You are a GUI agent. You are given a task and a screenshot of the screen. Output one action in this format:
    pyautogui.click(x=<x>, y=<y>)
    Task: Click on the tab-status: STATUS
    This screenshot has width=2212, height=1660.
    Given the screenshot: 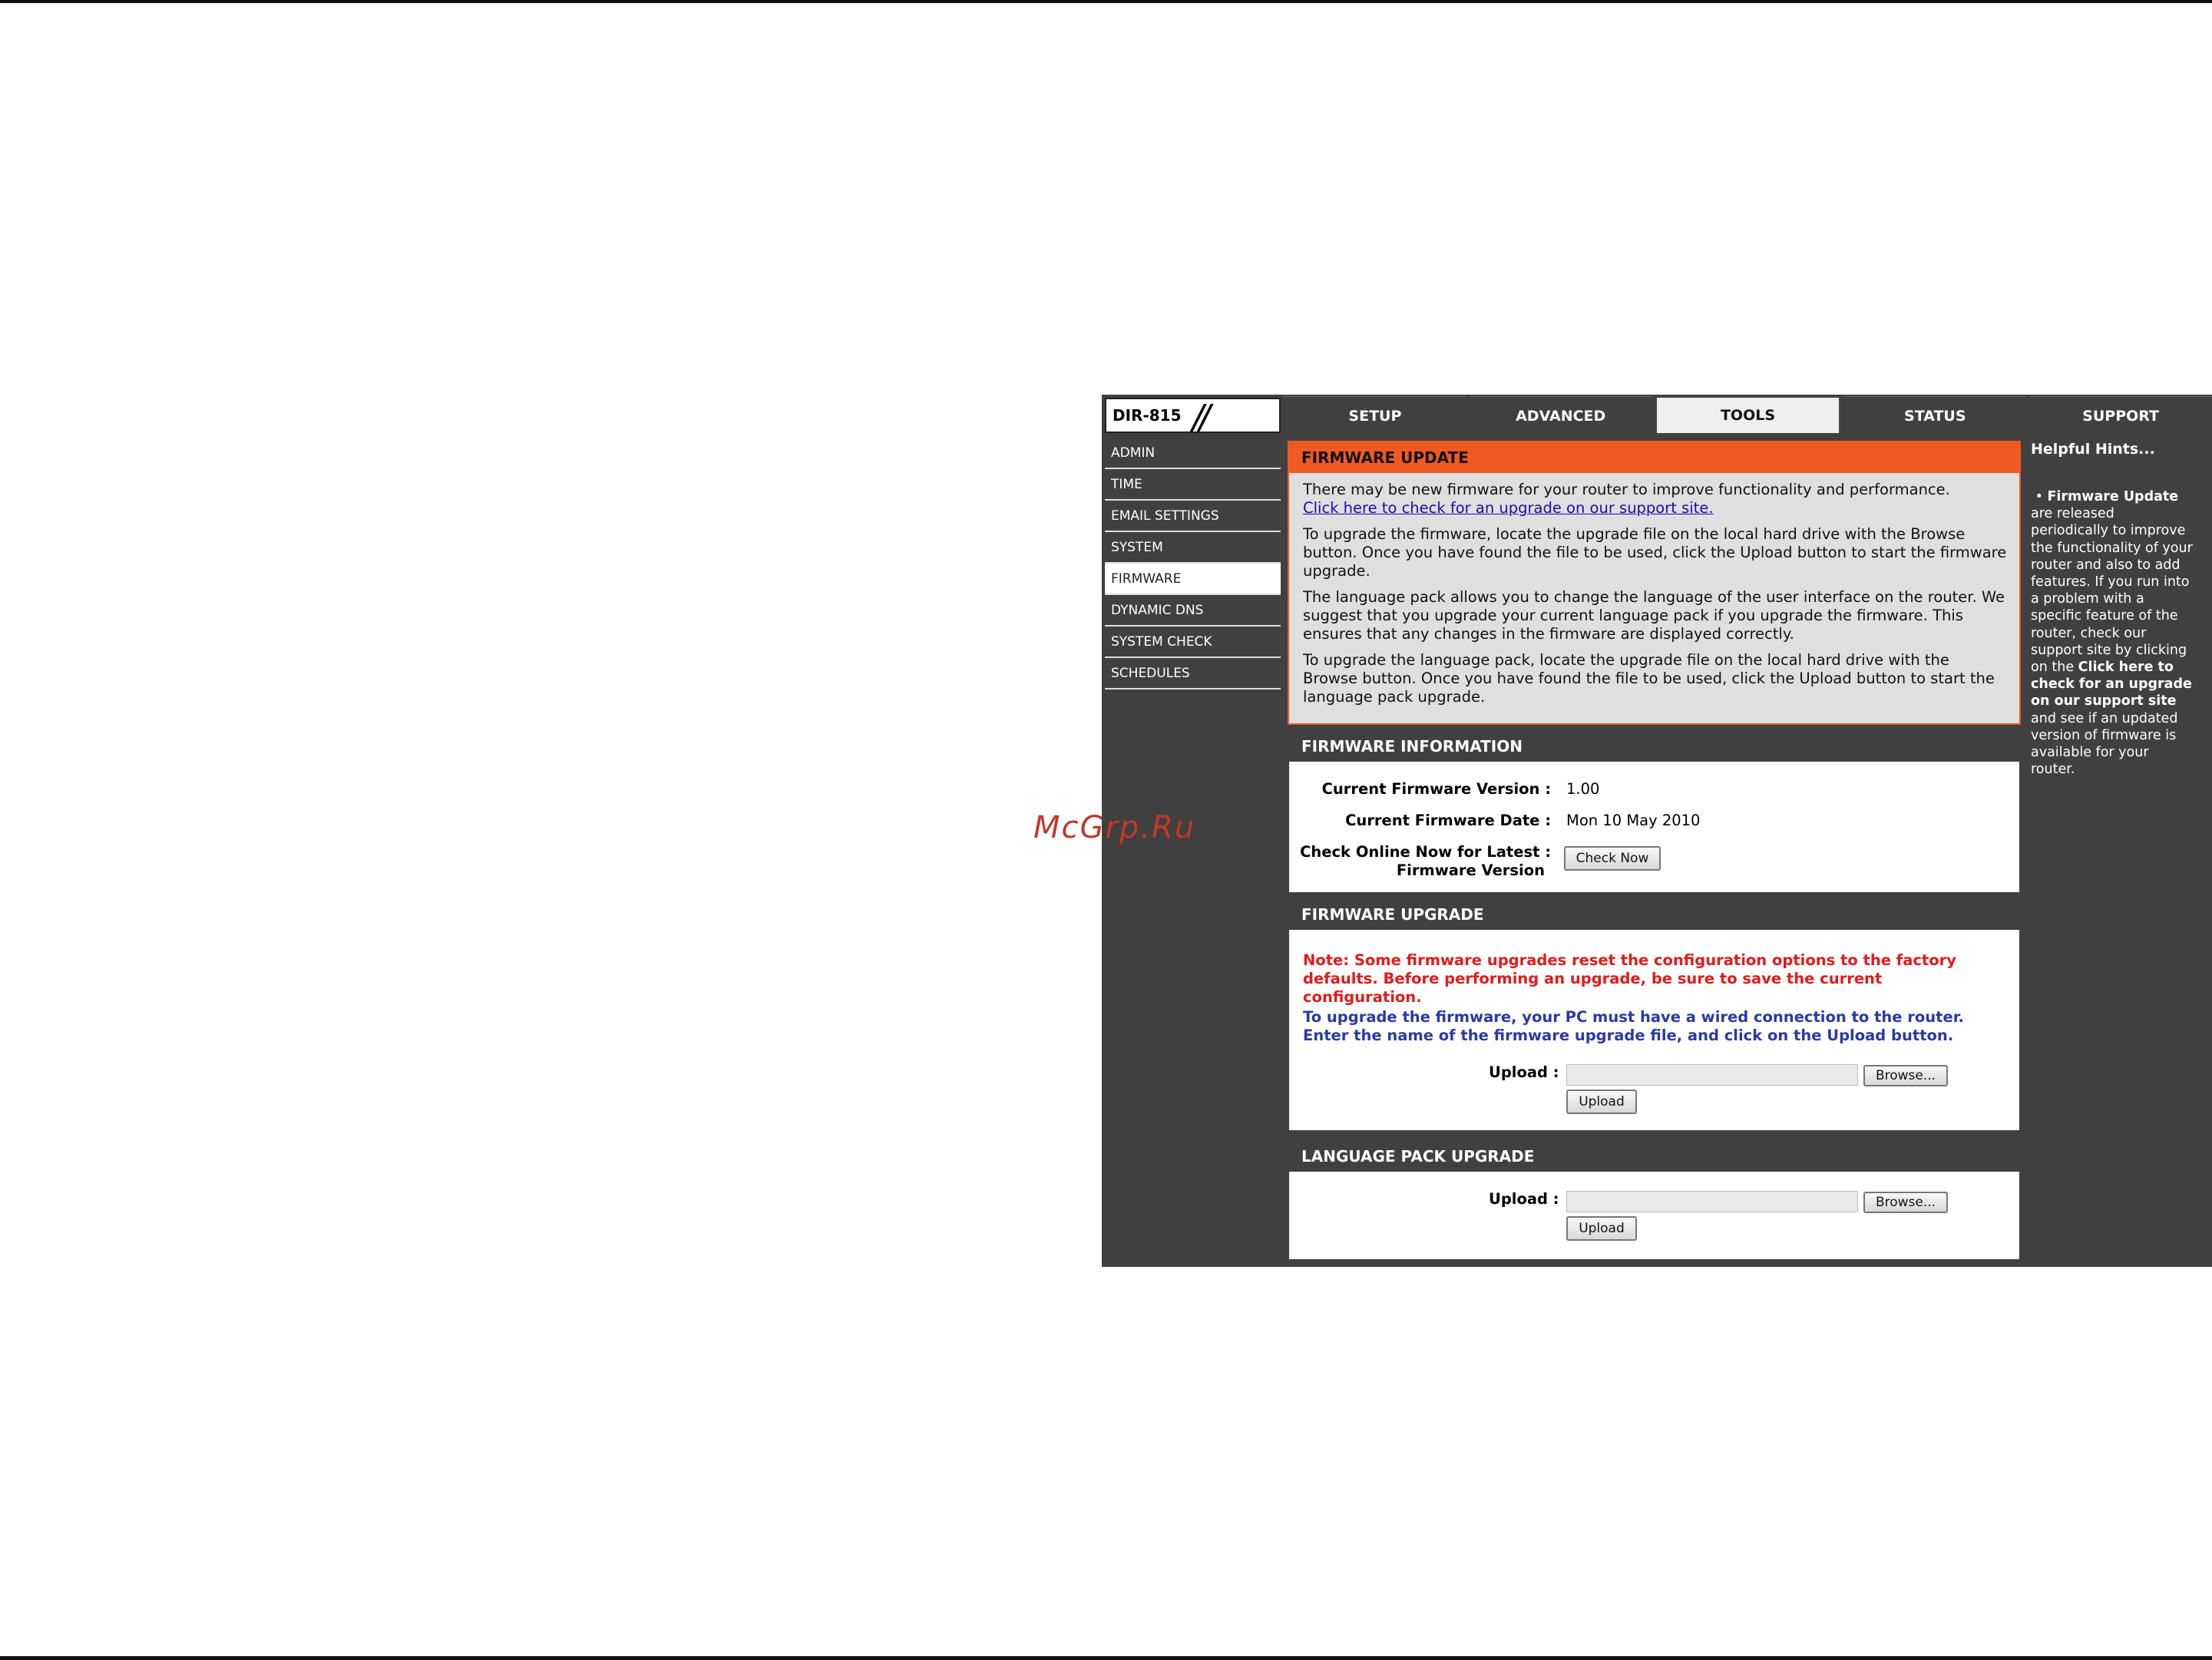 What is the action you would take?
    pyautogui.click(x=1935, y=415)
    